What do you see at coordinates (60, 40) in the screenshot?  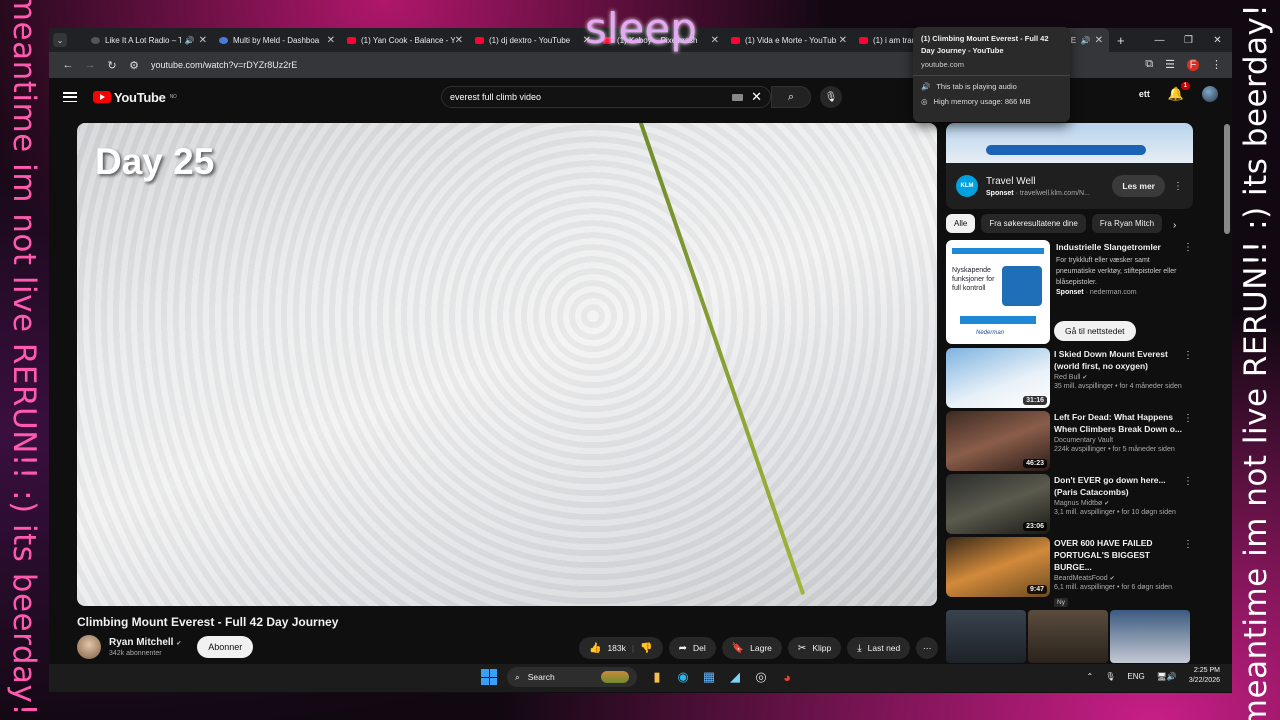 I see `tab-search-icon: ⌄` at bounding box center [60, 40].